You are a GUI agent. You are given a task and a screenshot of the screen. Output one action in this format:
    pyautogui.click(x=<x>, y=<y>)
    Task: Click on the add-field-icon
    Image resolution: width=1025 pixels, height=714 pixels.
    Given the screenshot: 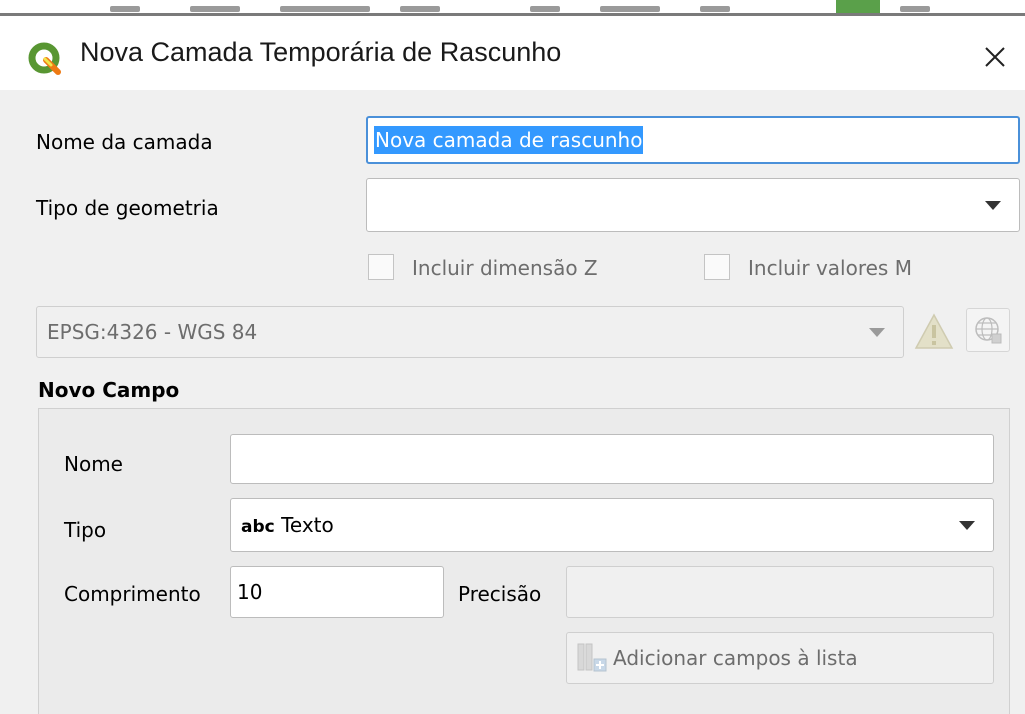 What is the action you would take?
    pyautogui.click(x=592, y=657)
    